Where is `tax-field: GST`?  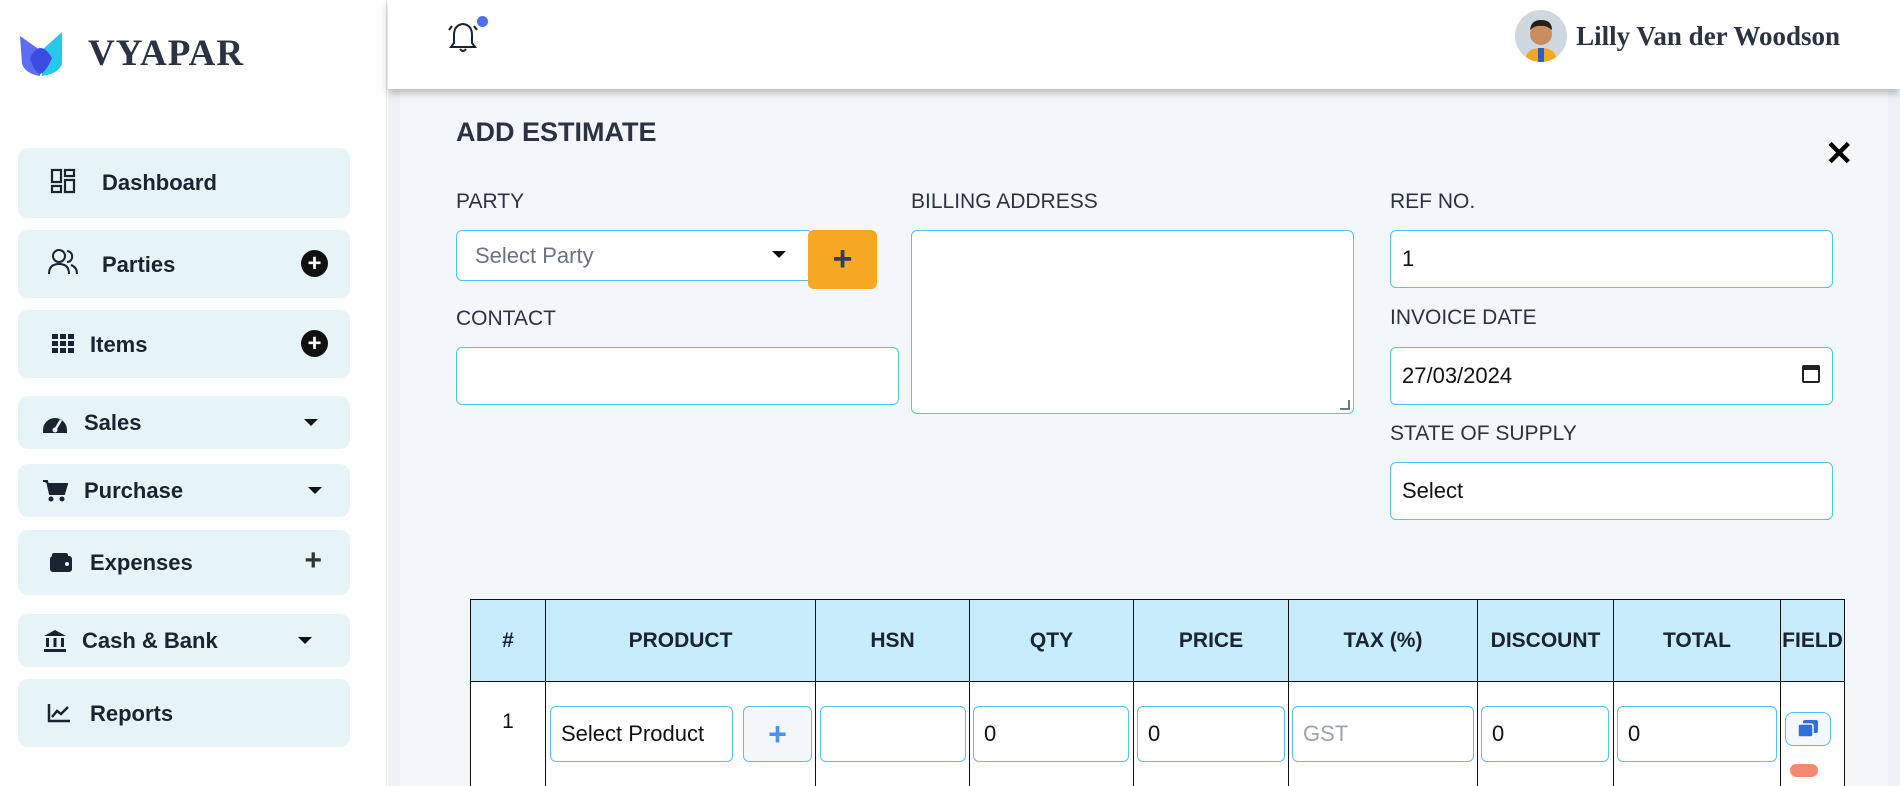 tax-field: GST is located at coordinates (1383, 734).